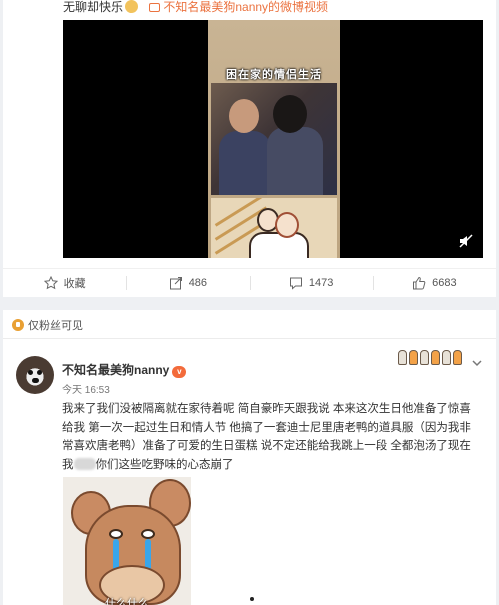 Image resolution: width=499 pixels, height=605 pixels. What do you see at coordinates (18, 325) in the screenshot?
I see `lock-icon` at bounding box center [18, 325].